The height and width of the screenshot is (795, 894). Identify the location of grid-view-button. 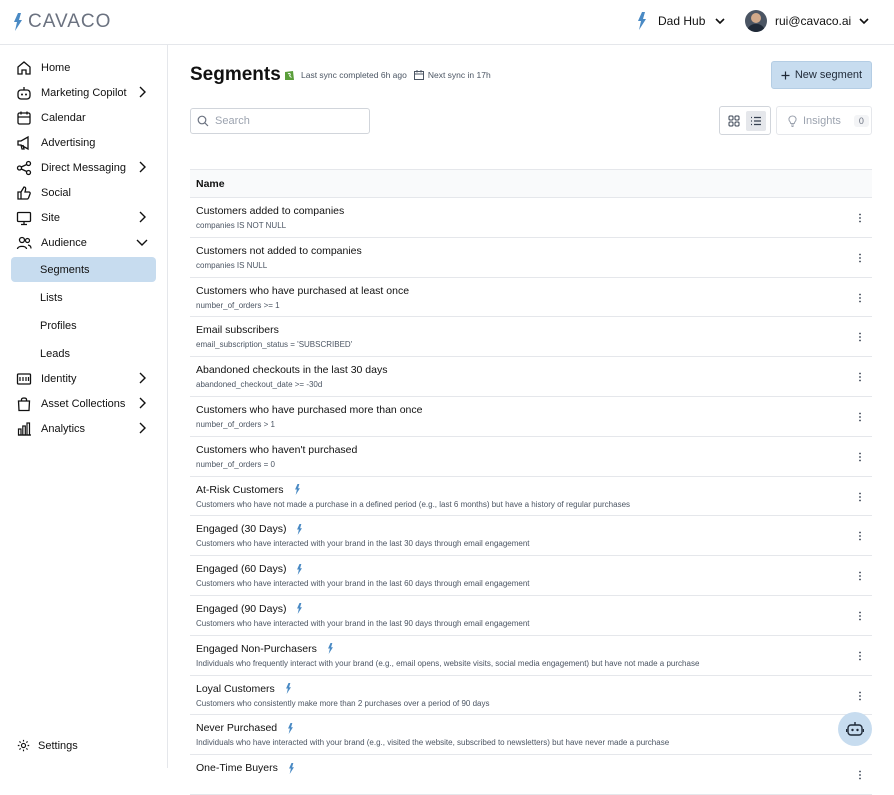
(734, 121).